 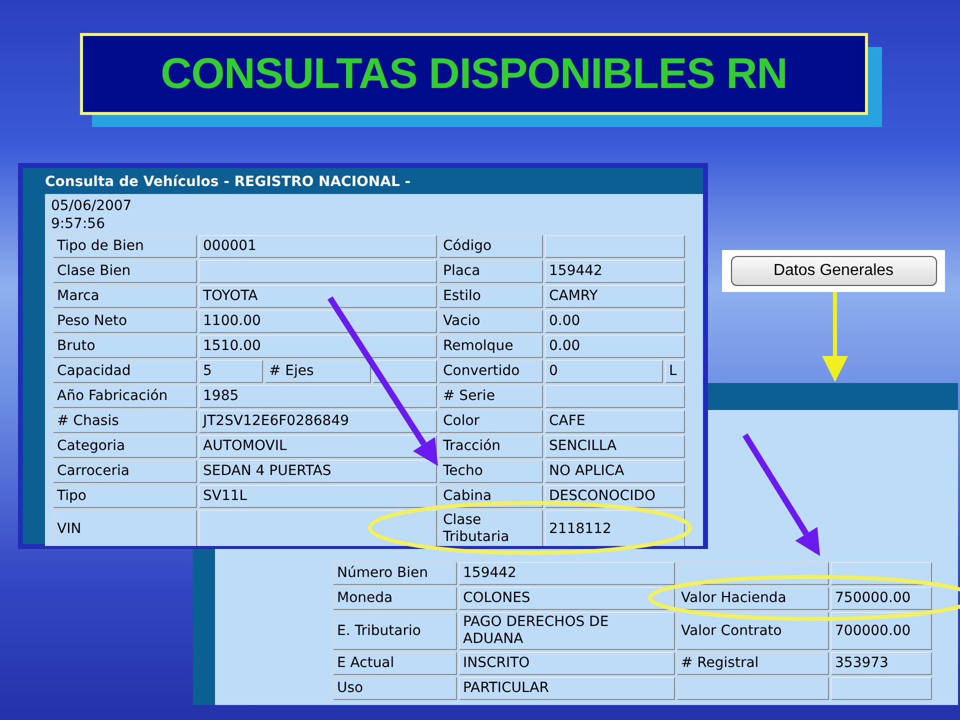 I want to click on field-label: # Ejes, so click(x=318, y=371).